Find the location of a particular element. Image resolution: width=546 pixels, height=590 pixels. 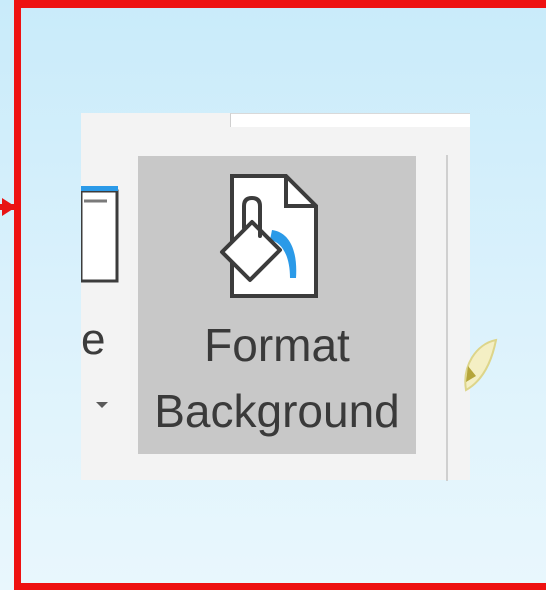

chevron-down-icon is located at coordinates (102, 405).